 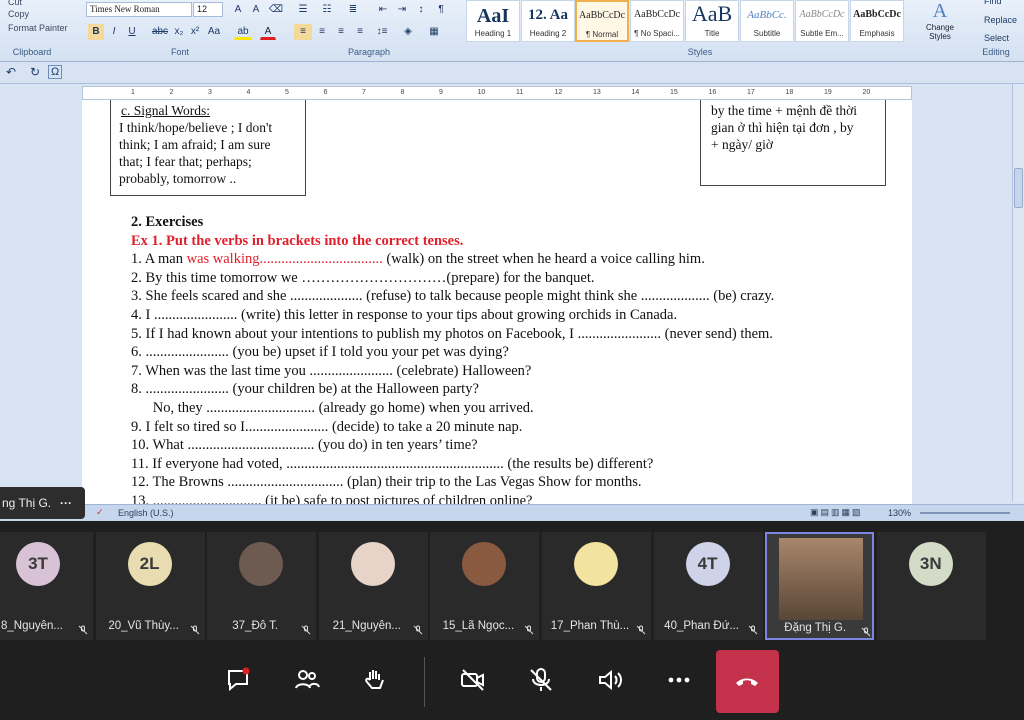 I want to click on superscript-icon: x², so click(x=195, y=32).